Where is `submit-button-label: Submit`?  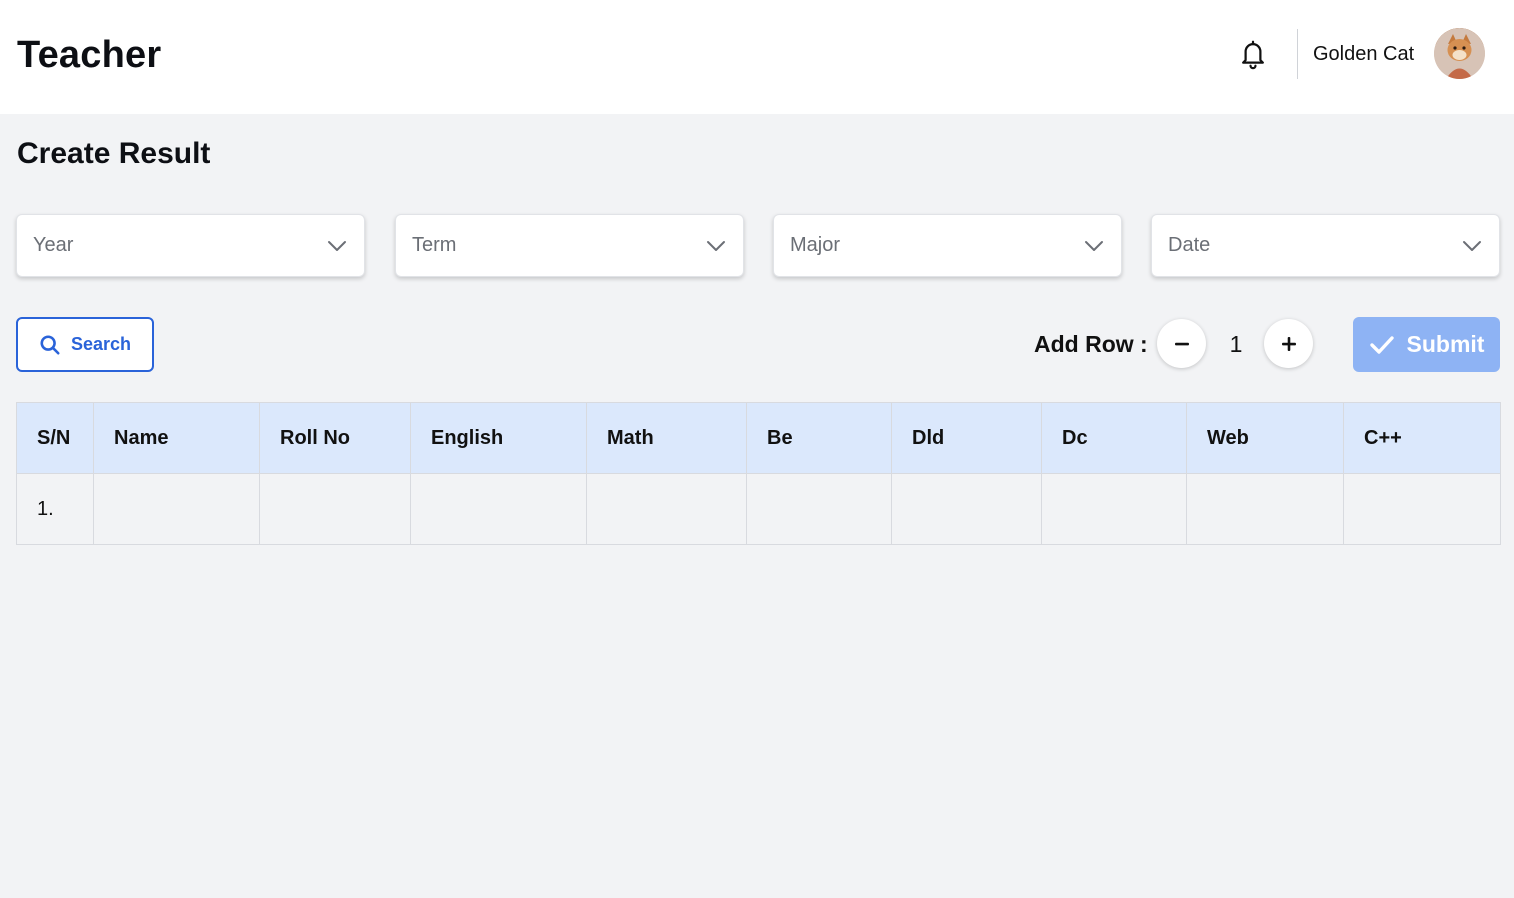 submit-button-label: Submit is located at coordinates (1445, 344).